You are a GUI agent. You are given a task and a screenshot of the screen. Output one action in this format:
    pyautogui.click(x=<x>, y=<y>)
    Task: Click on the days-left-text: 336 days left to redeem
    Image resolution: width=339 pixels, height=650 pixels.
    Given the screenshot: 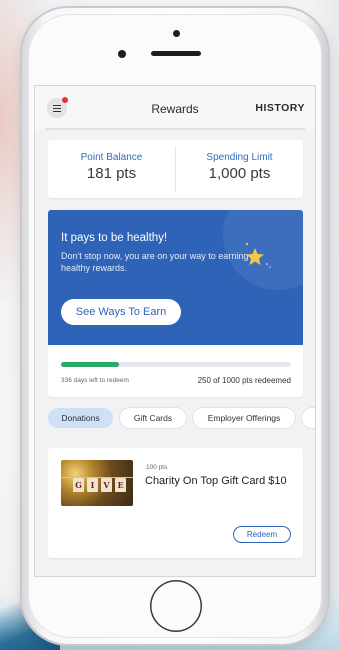 What is the action you would take?
    pyautogui.click(x=95, y=380)
    